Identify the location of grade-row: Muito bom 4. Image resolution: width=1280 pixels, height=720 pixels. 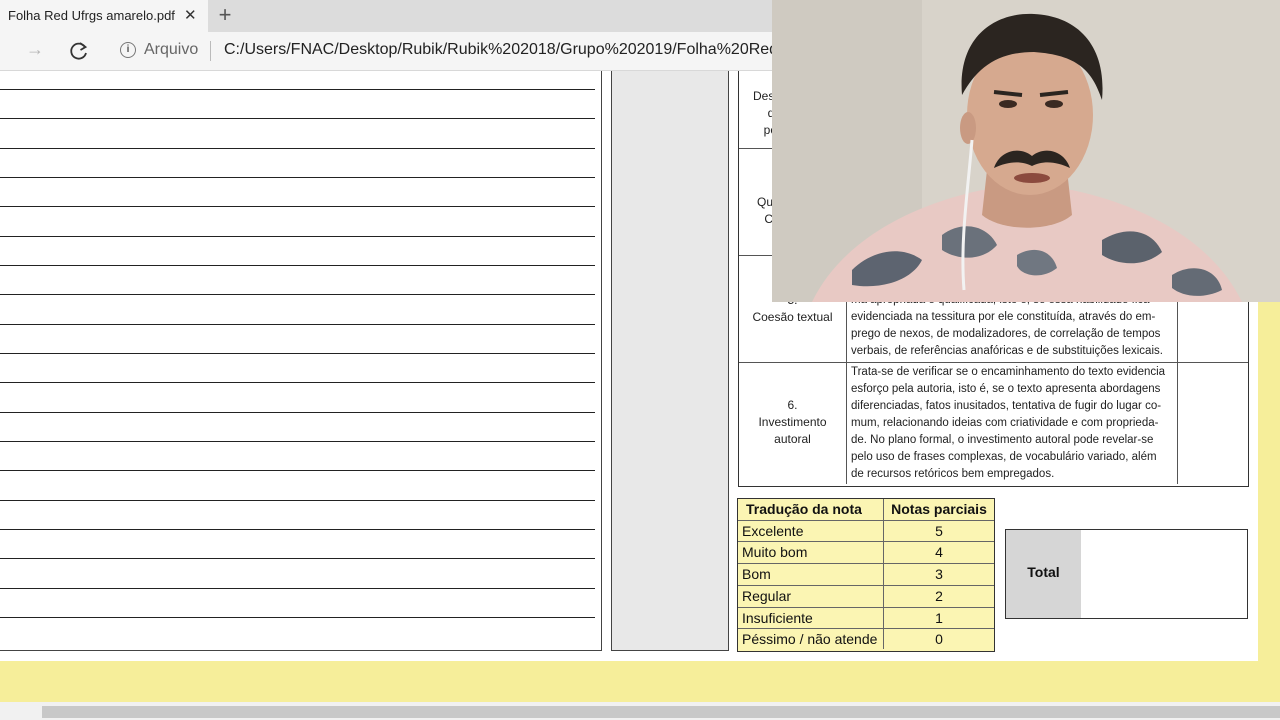
(866, 552).